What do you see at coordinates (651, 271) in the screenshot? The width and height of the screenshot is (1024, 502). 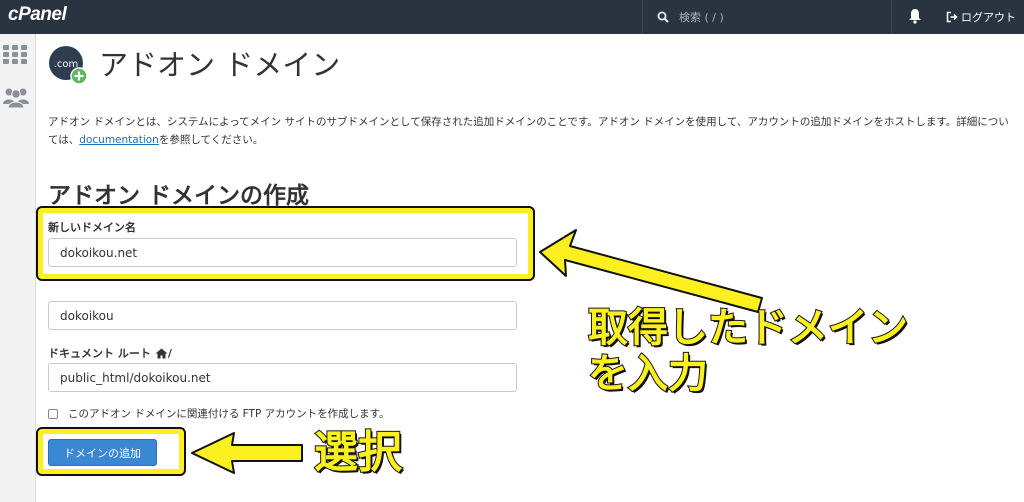 I see `arrow-to-input` at bounding box center [651, 271].